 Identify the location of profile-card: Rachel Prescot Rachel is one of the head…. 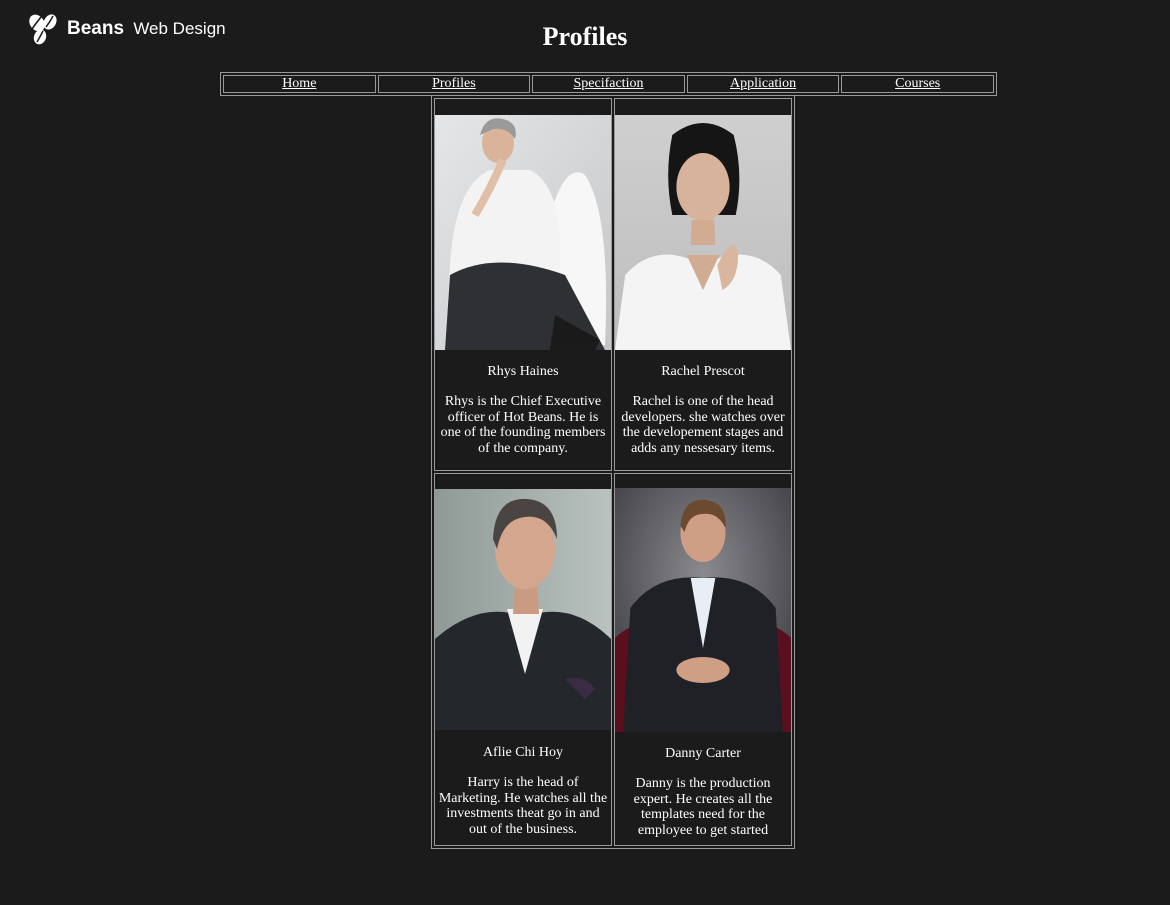
(703, 284).